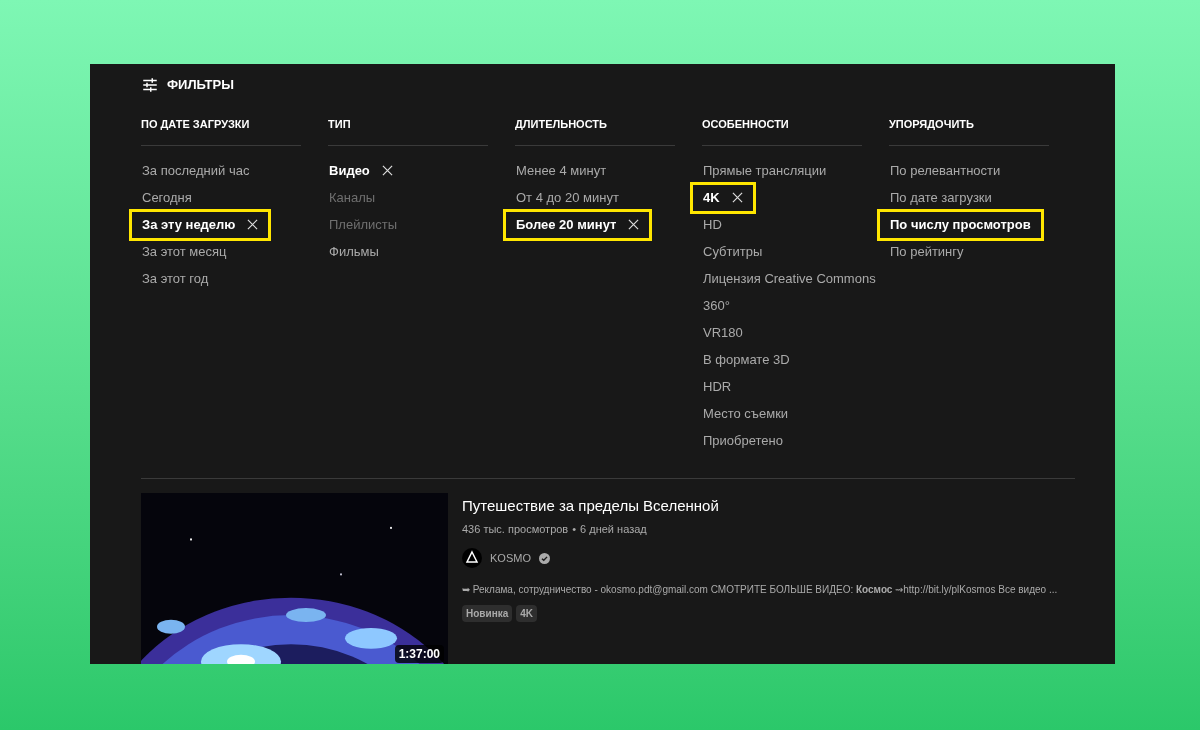 The height and width of the screenshot is (730, 1200). Describe the element at coordinates (561, 124) in the screenshot. I see `column-heading: ДЛИТЕЛЬНОСТЬ` at that location.